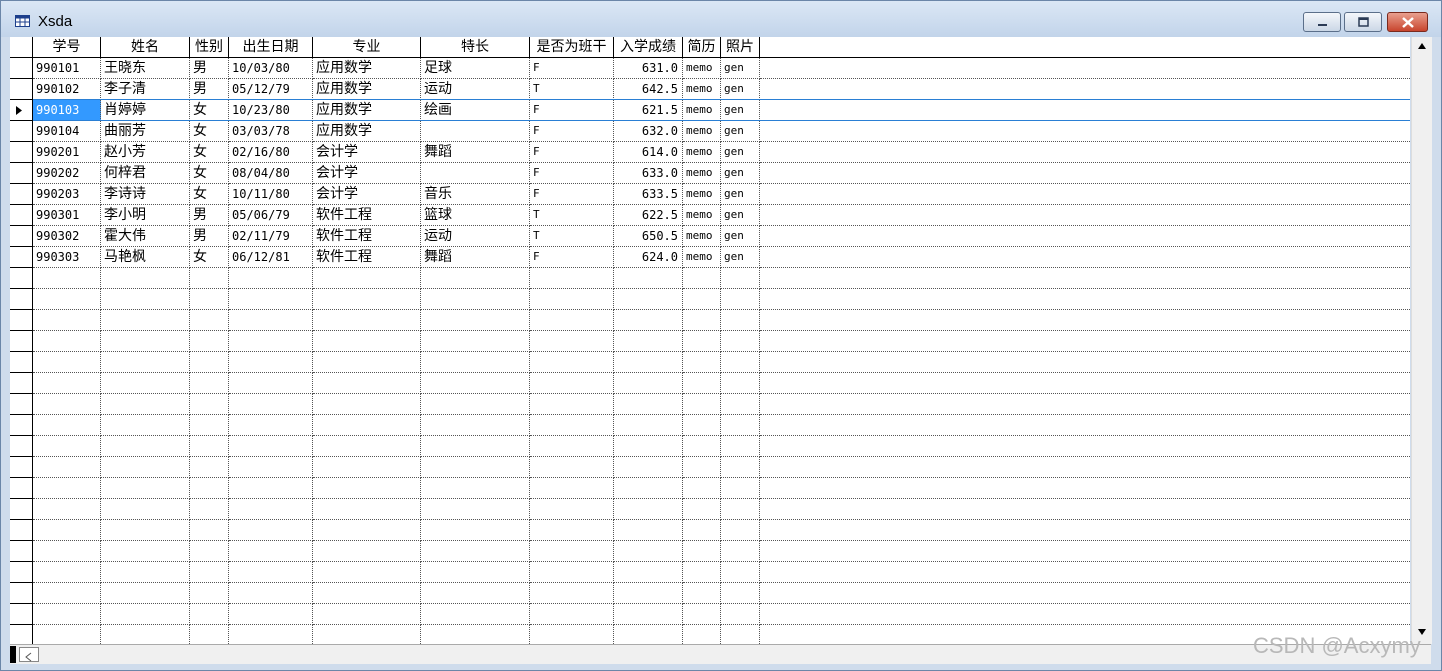 Image resolution: width=1442 pixels, height=671 pixels. Describe the element at coordinates (271, 152) in the screenshot. I see `table-cell: 02/16/80` at that location.